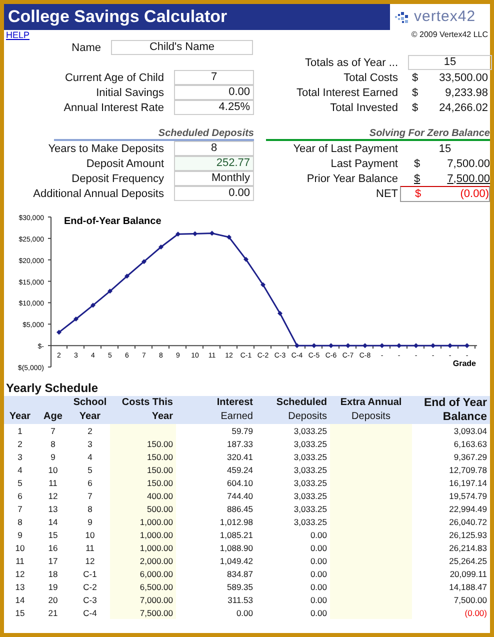  I want to click on input-field: Monthly, so click(214, 178).